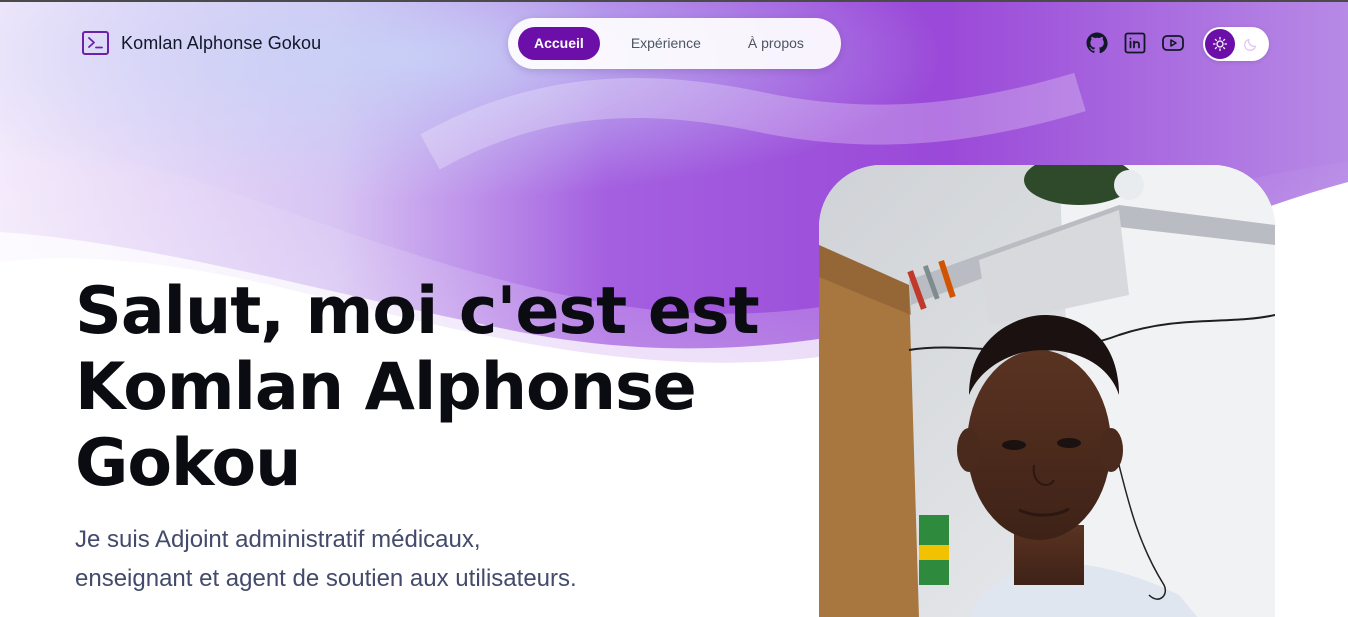 Image resolution: width=1348 pixels, height=617 pixels. What do you see at coordinates (221, 42) in the screenshot?
I see `brand-name: Komlan Alphonse Gokou` at bounding box center [221, 42].